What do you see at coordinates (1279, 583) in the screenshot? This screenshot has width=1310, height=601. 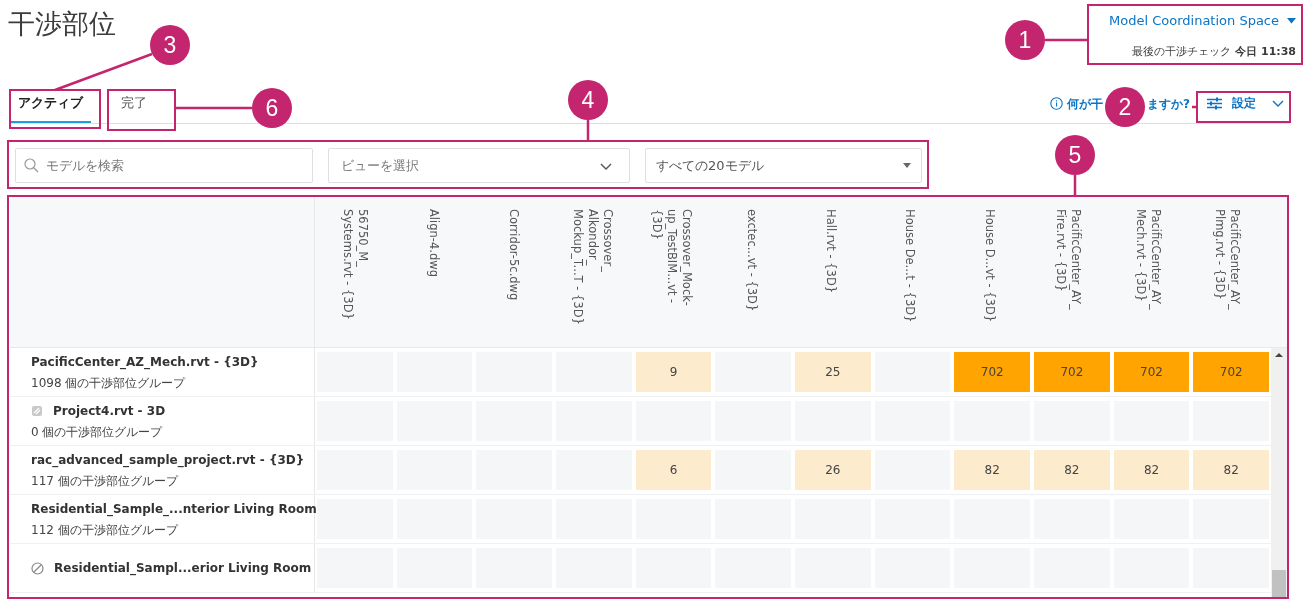 I see `scrollbar-thumb` at bounding box center [1279, 583].